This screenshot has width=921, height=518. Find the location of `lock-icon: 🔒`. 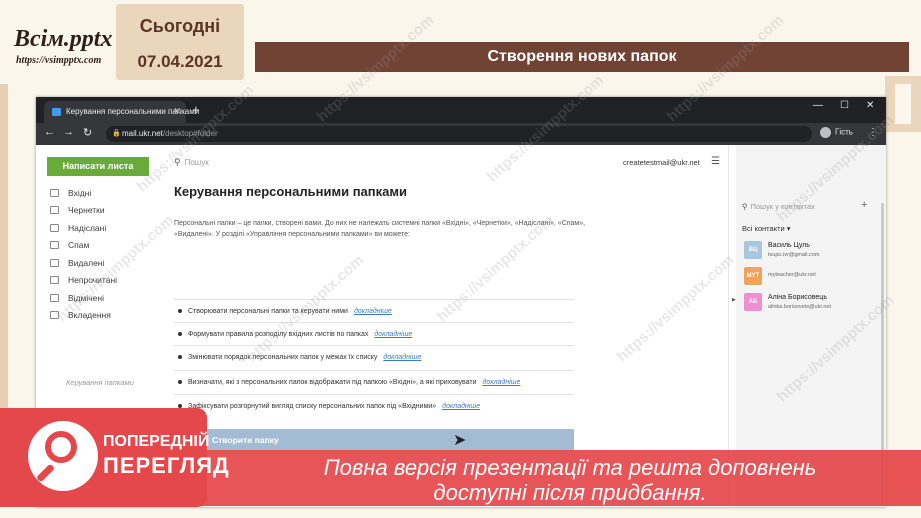

lock-icon: 🔒 is located at coordinates (116, 133).